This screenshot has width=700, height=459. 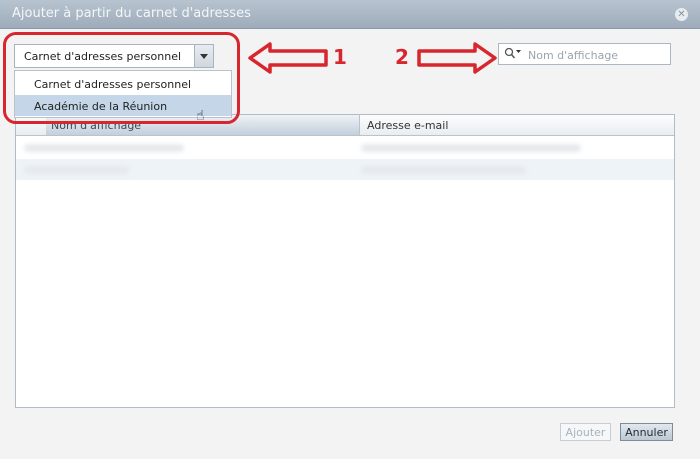 What do you see at coordinates (200, 116) in the screenshot?
I see `hand-pointer-icon: ☝` at bounding box center [200, 116].